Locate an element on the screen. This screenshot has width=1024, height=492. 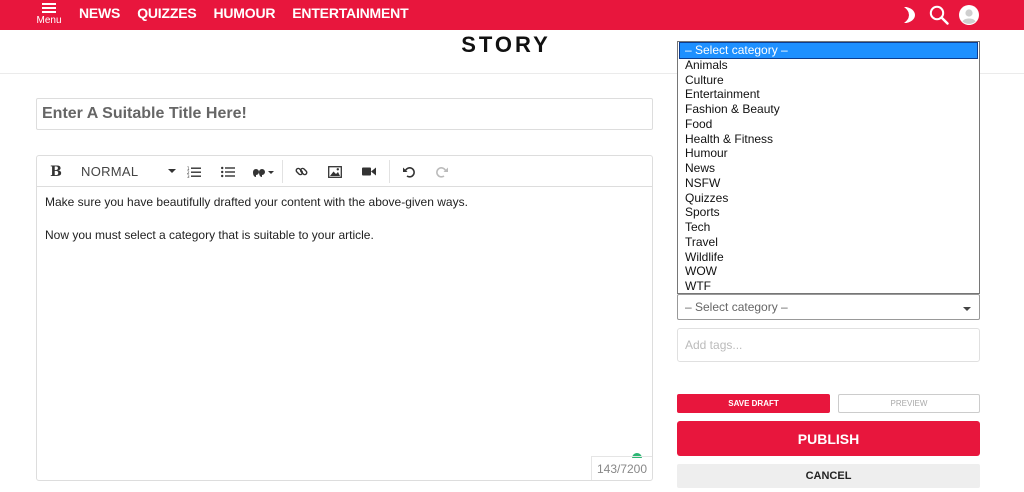
category-option: NSFW is located at coordinates (828, 183).